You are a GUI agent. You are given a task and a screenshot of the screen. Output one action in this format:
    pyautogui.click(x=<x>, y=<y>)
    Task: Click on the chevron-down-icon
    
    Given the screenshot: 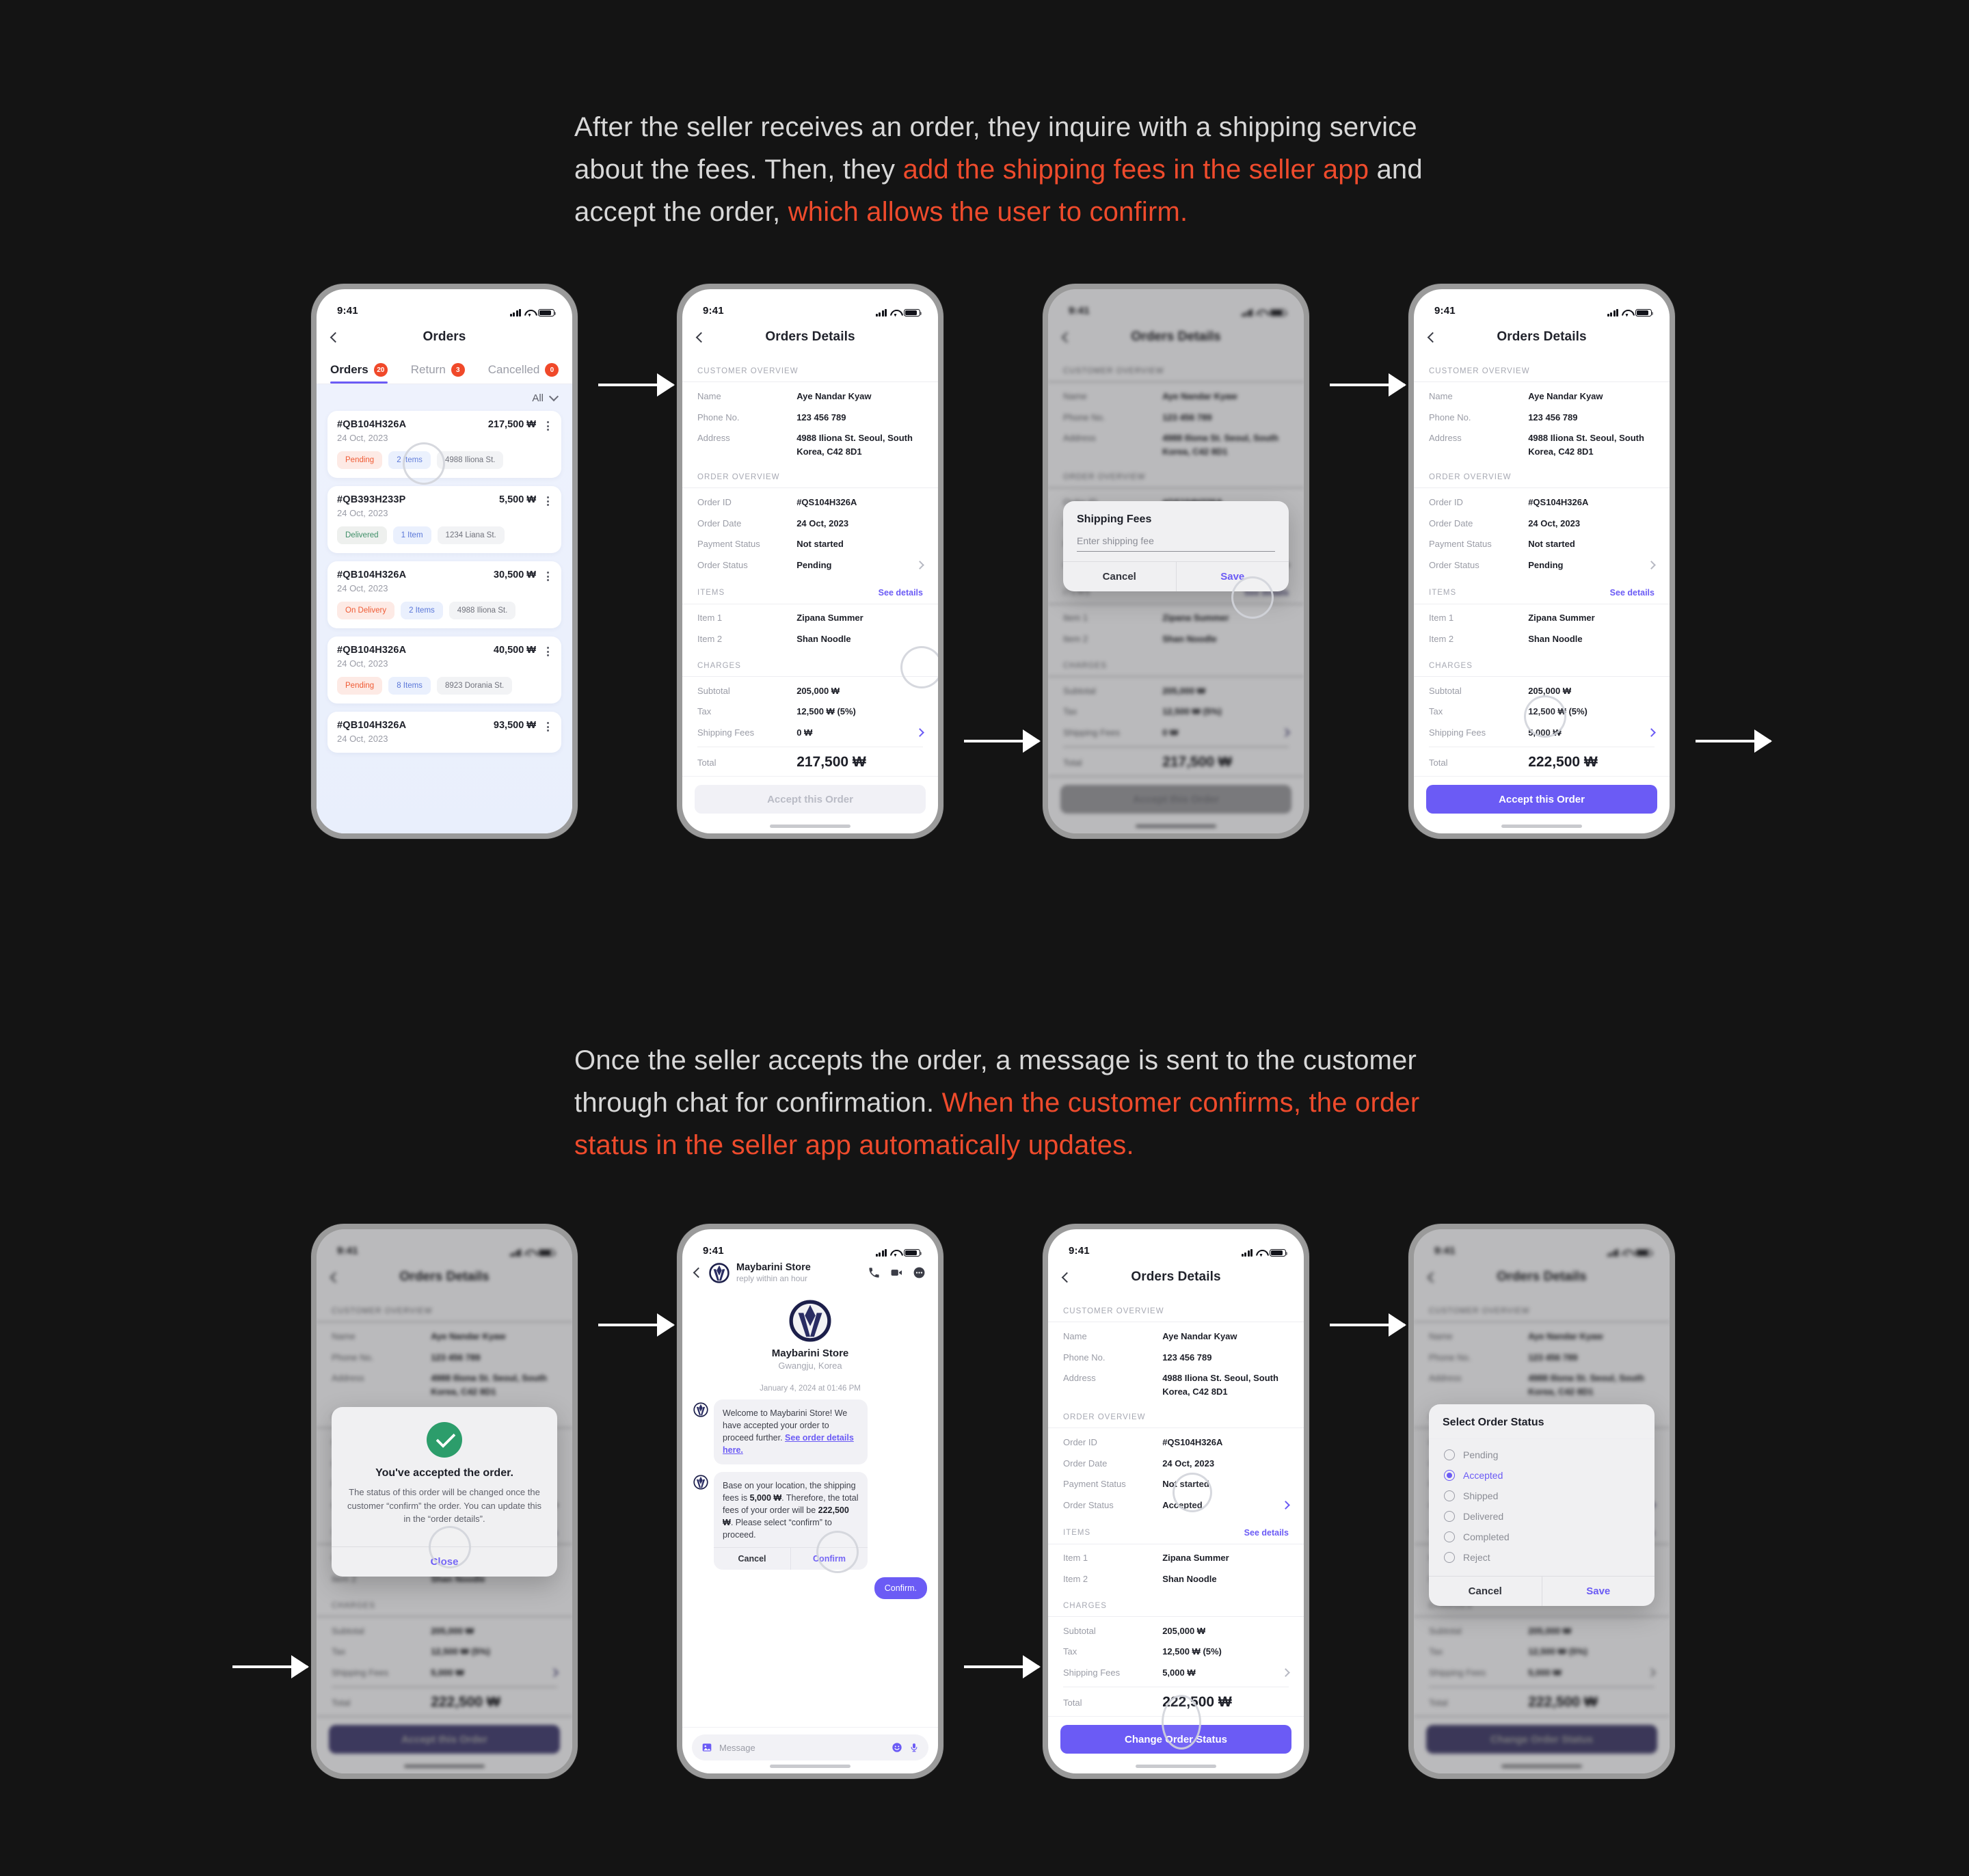 What is the action you would take?
    pyautogui.click(x=553, y=396)
    